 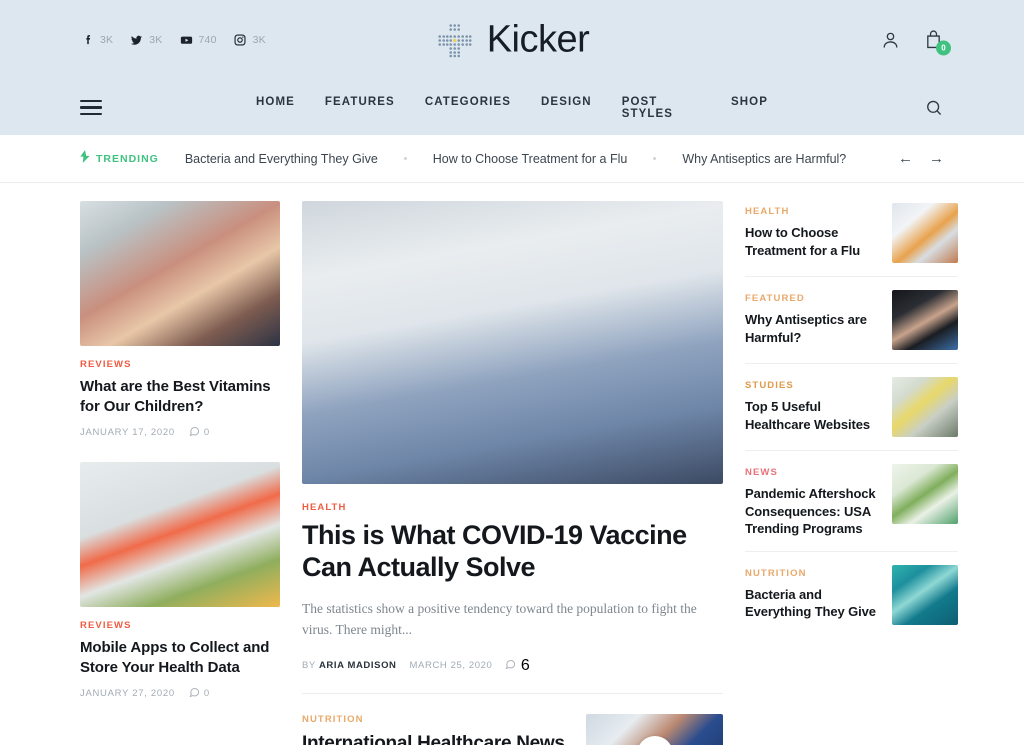 I want to click on sidebar-item-title: Bacteria and Everything They Give, so click(x=812, y=603).